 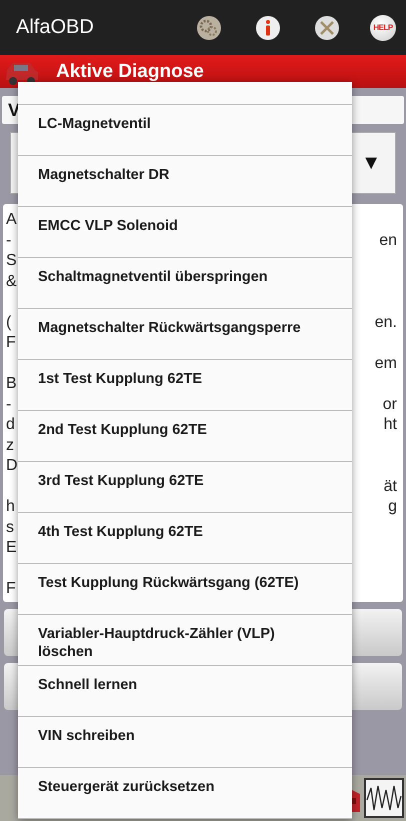 I want to click on description-text: A, so click(x=11, y=220).